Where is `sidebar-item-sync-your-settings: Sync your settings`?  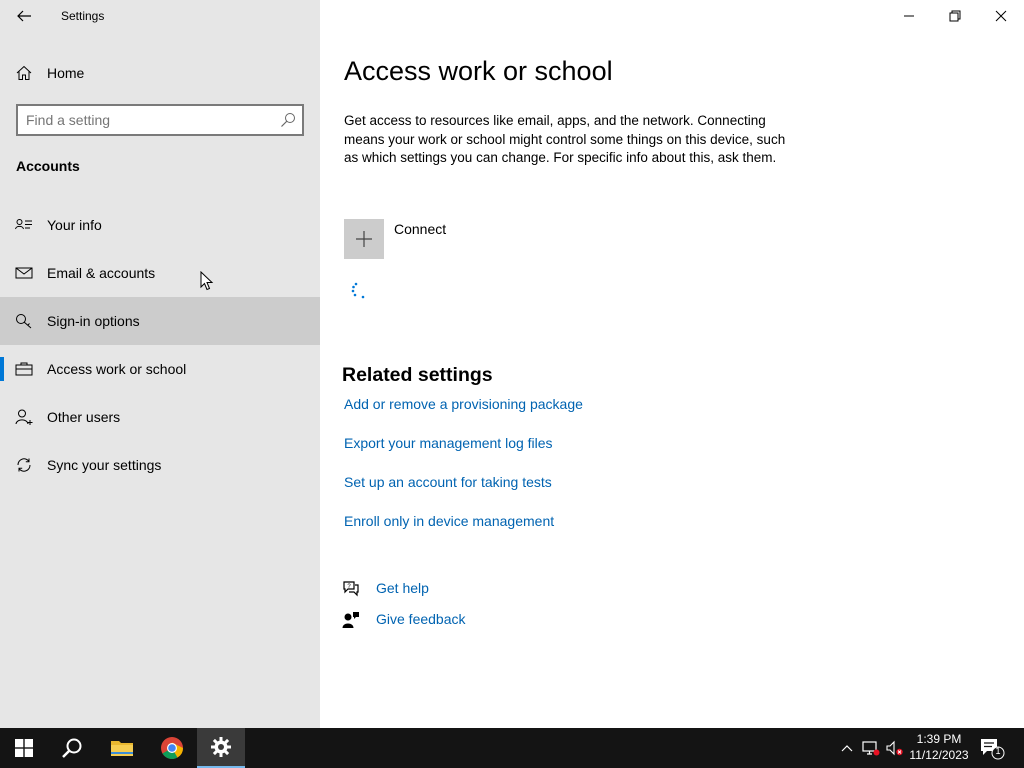 sidebar-item-sync-your-settings: Sync your settings is located at coordinates (160, 465).